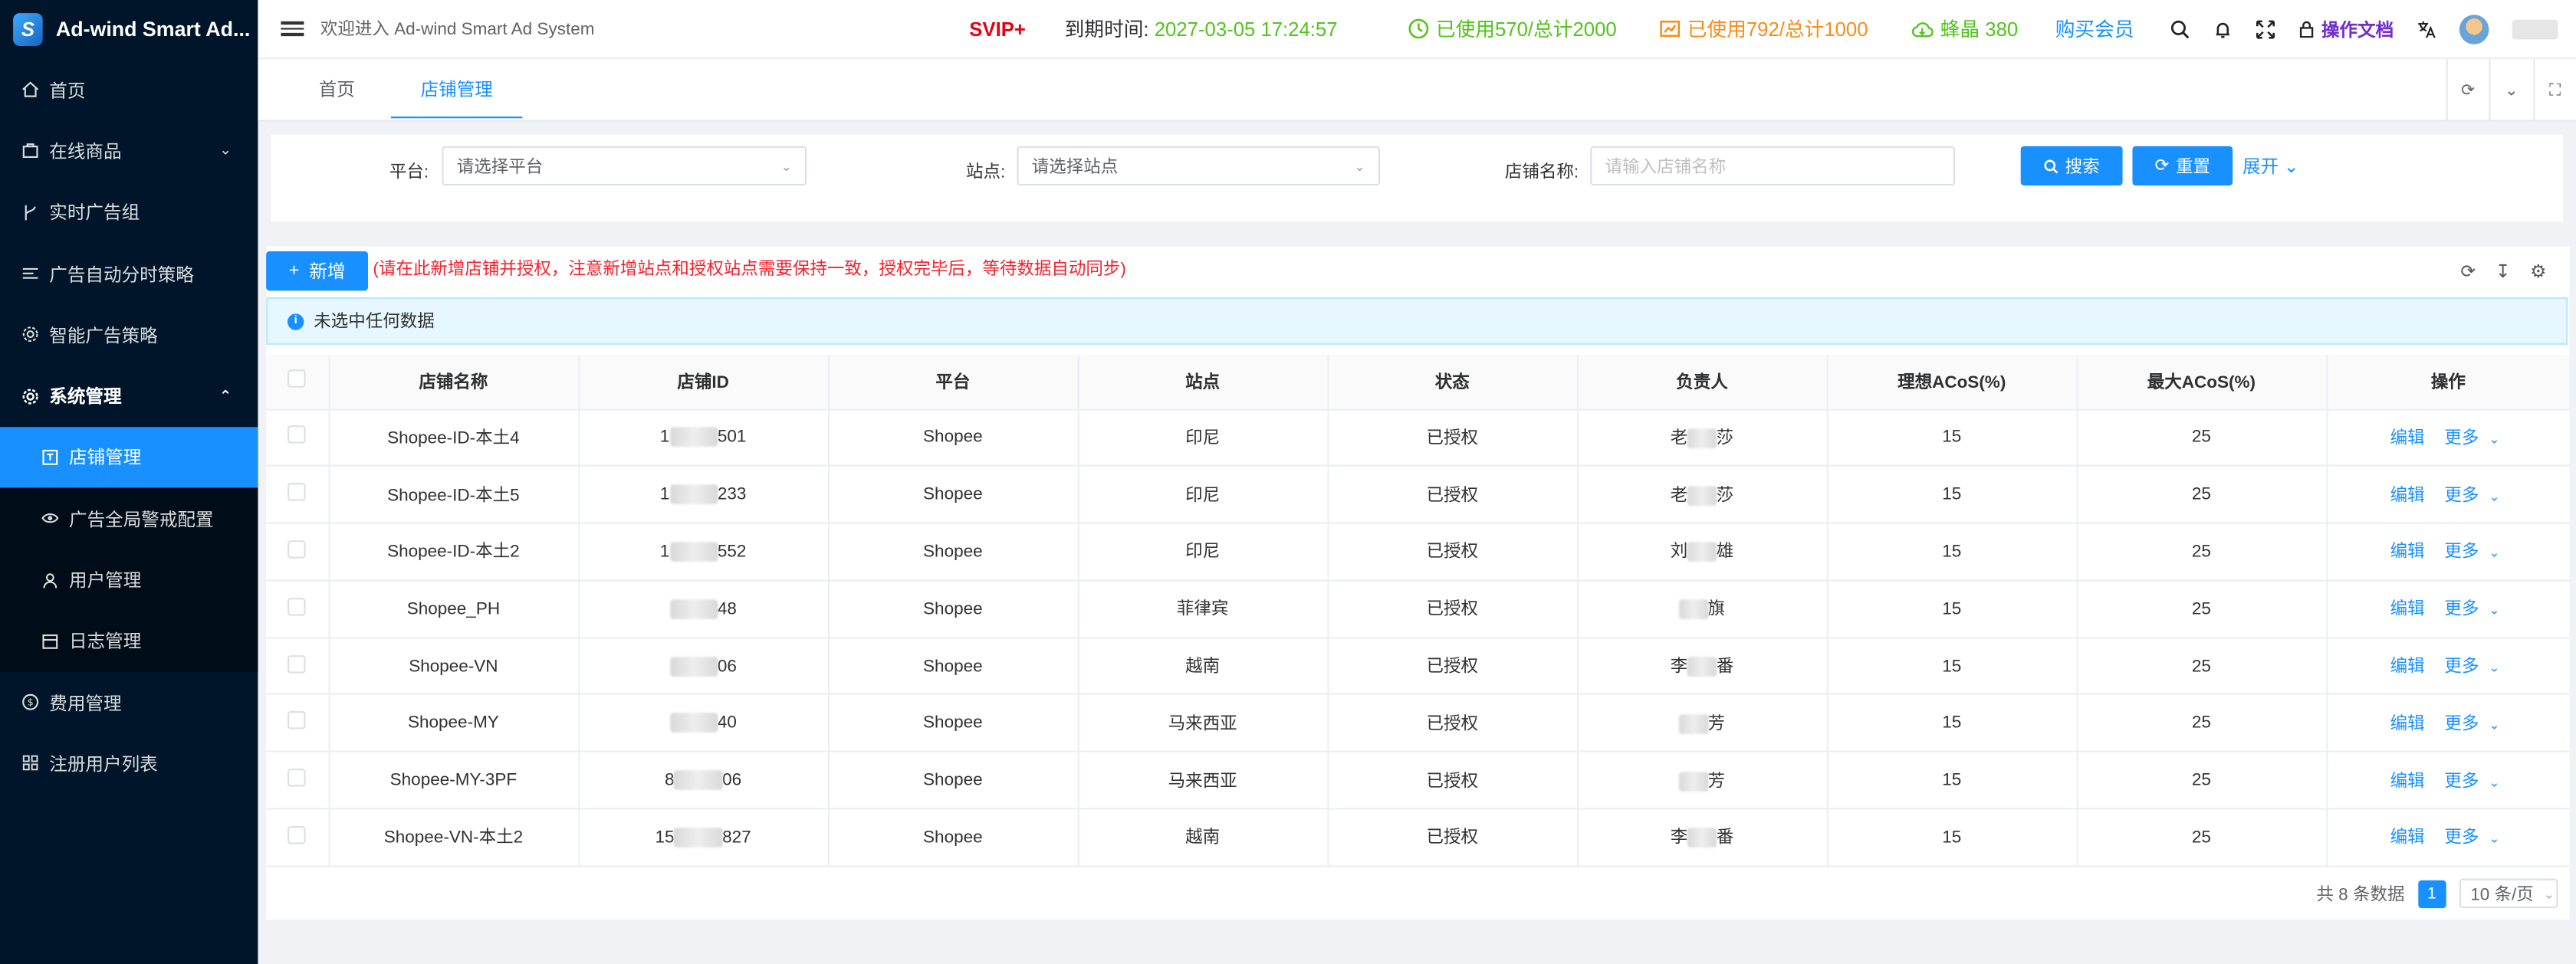 Image resolution: width=2576 pixels, height=964 pixels. I want to click on svip-badge: SVIP+, so click(998, 29).